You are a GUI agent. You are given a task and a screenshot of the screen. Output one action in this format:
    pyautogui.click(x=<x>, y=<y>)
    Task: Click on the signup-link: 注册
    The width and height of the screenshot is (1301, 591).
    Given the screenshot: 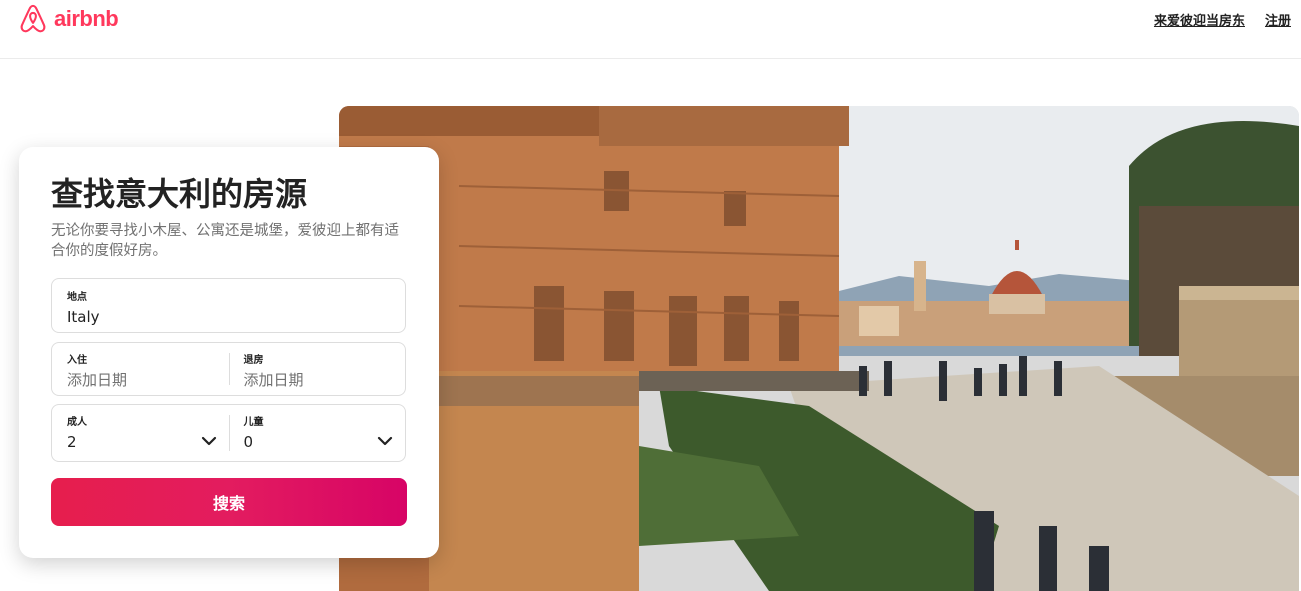 What is the action you would take?
    pyautogui.click(x=1278, y=19)
    